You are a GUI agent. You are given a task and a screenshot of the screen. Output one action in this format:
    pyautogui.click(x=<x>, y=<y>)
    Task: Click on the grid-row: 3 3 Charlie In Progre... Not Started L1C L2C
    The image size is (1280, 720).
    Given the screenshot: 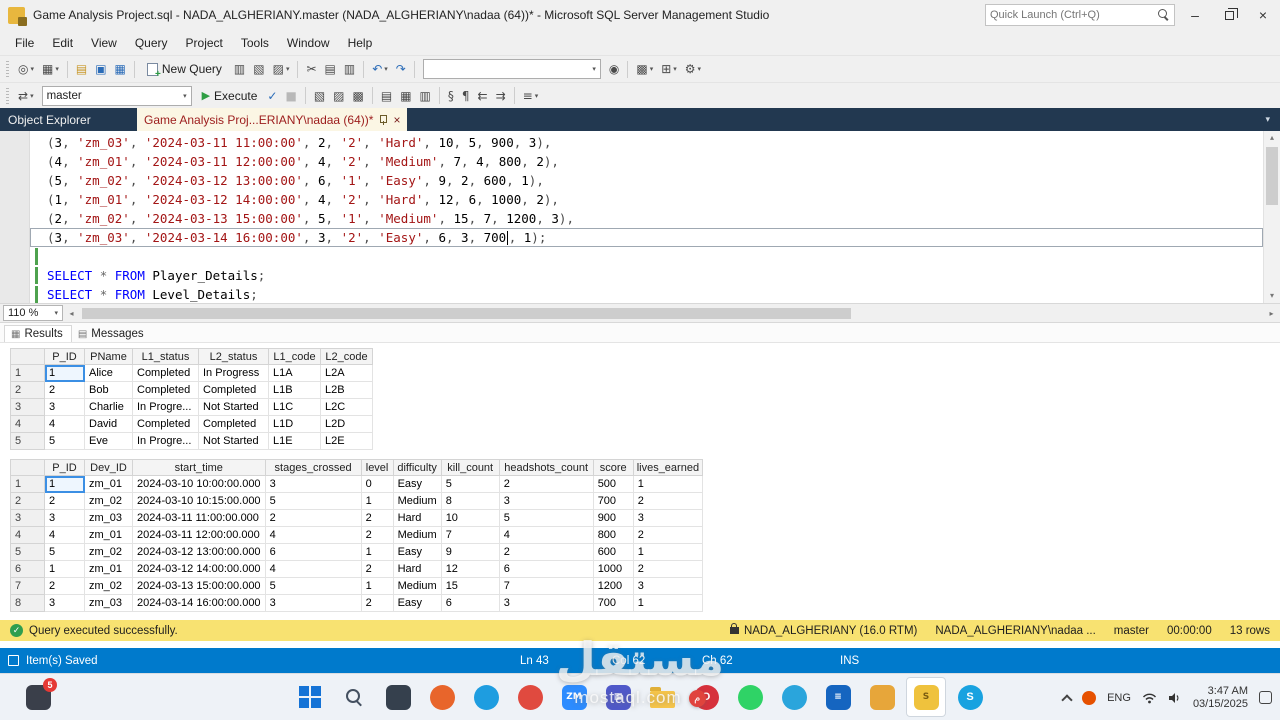 What is the action you would take?
    pyautogui.click(x=191, y=407)
    